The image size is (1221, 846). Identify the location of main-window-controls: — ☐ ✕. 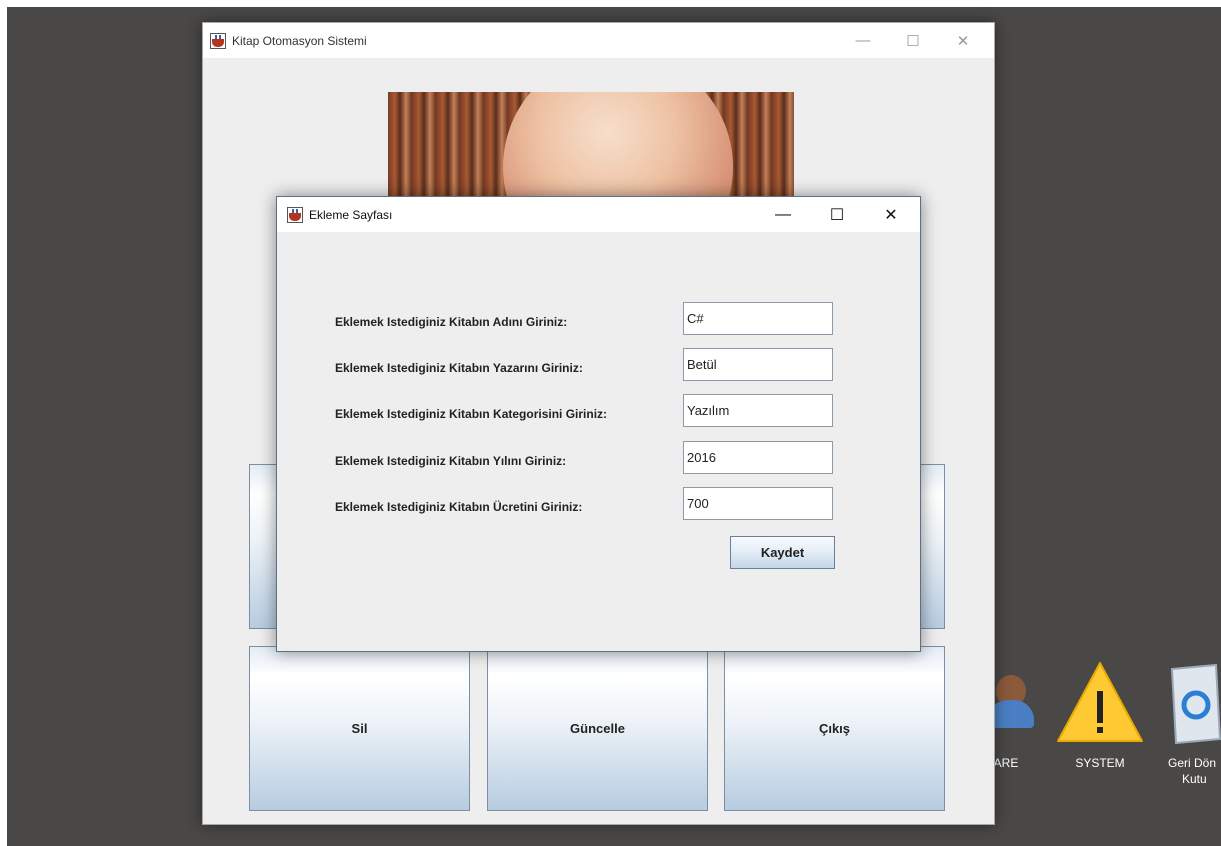
(913, 40).